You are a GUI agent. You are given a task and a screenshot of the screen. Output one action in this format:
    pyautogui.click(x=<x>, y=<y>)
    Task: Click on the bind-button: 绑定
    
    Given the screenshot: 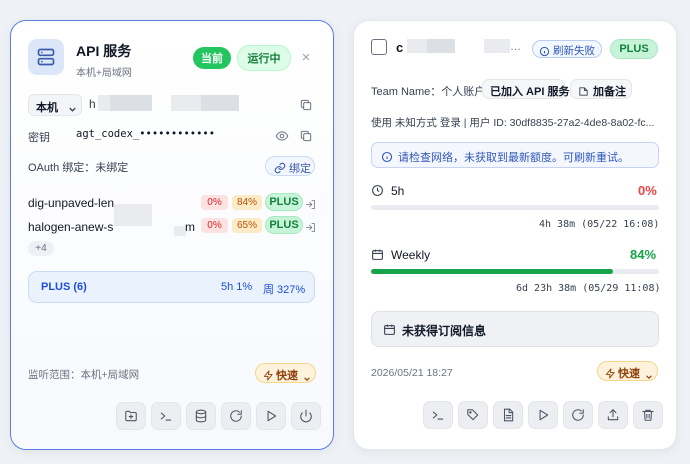 What is the action you would take?
    pyautogui.click(x=290, y=166)
    